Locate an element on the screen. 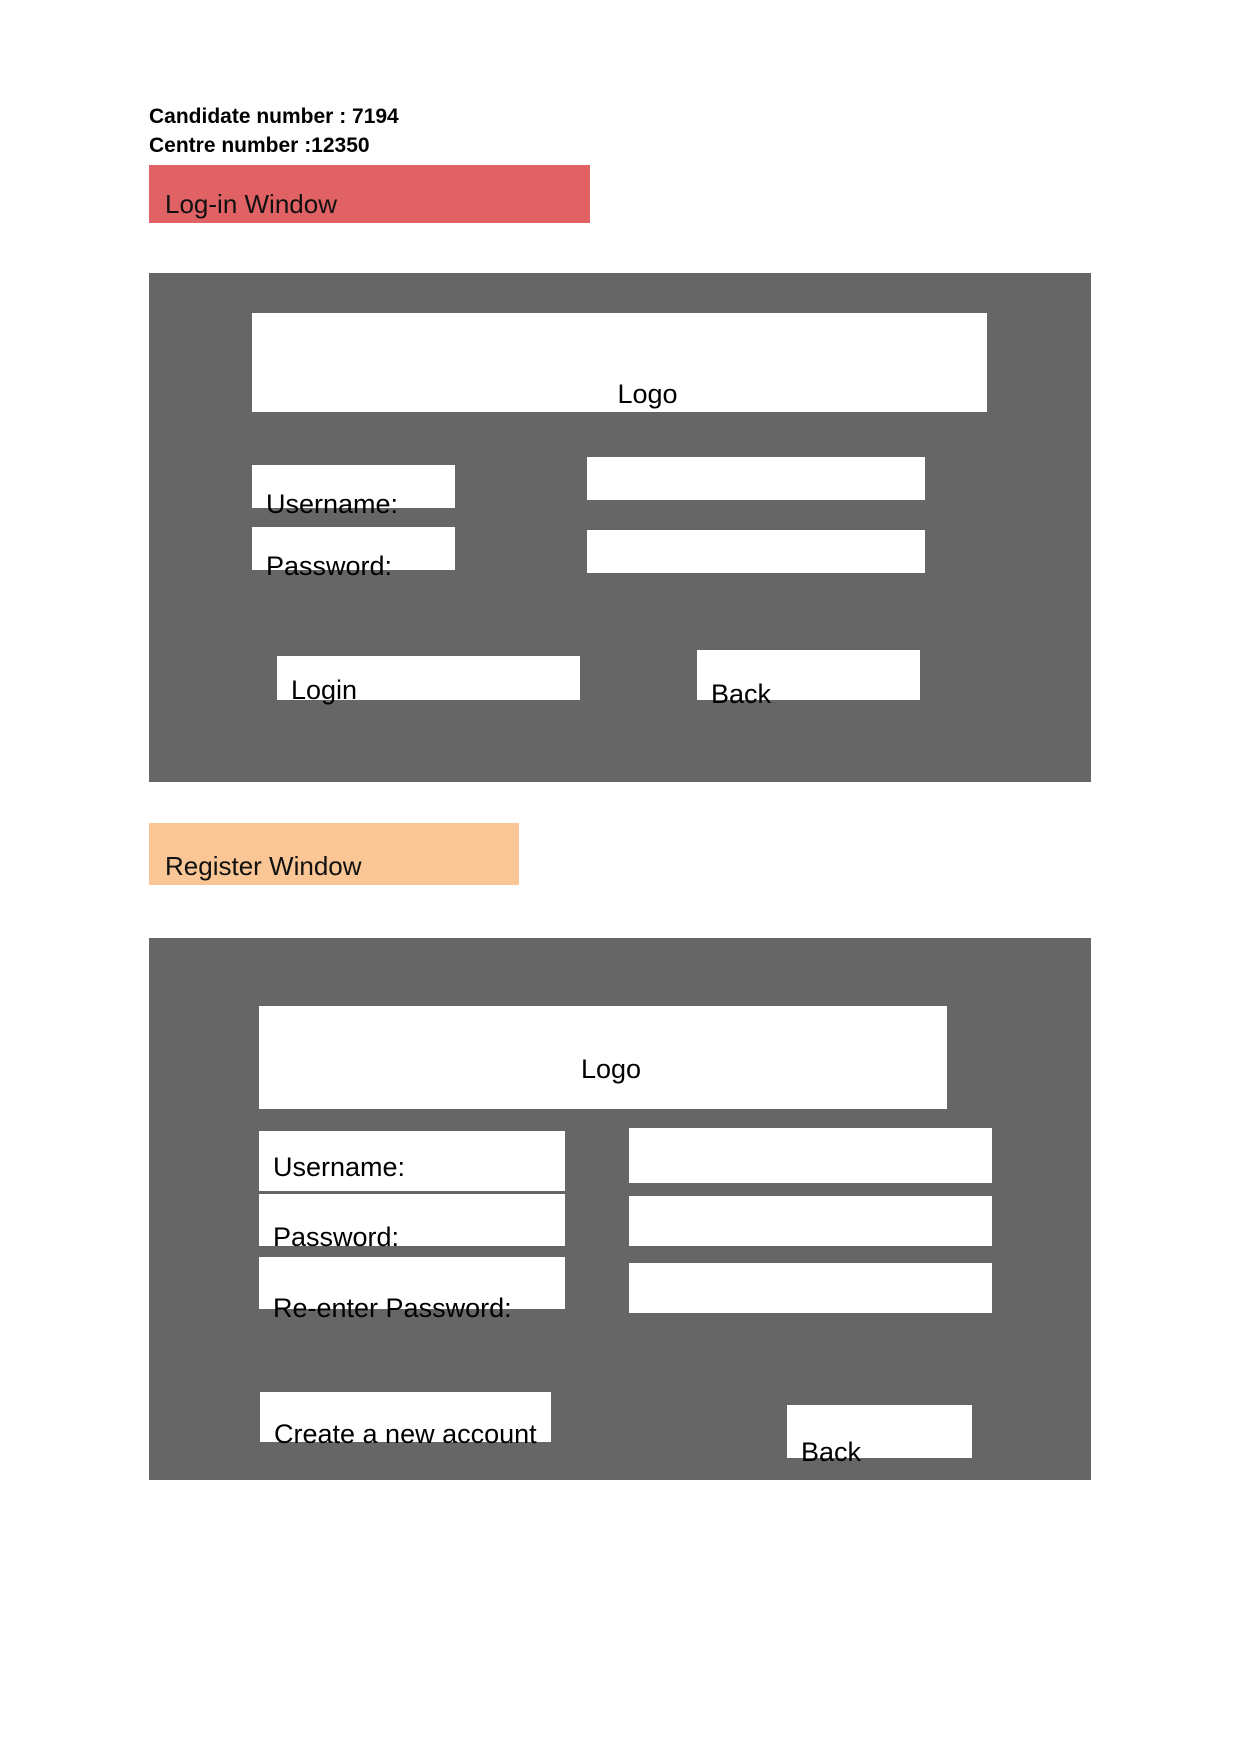 This screenshot has width=1241, height=1754. register-back-button: Back is located at coordinates (879, 1436).